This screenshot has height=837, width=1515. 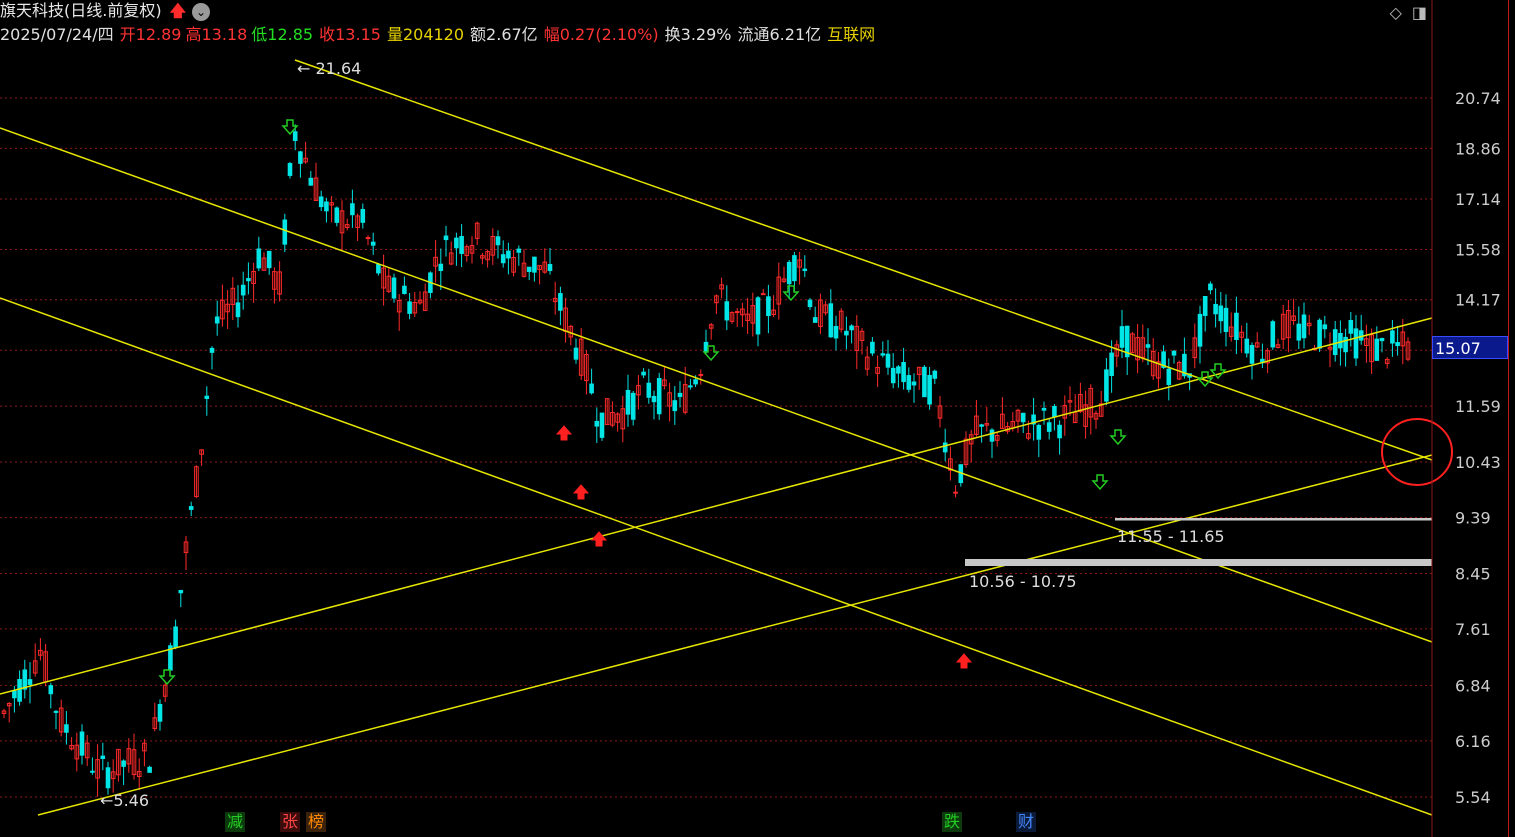 What do you see at coordinates (1273, 519) in the screenshot?
I see `support-zone-upper` at bounding box center [1273, 519].